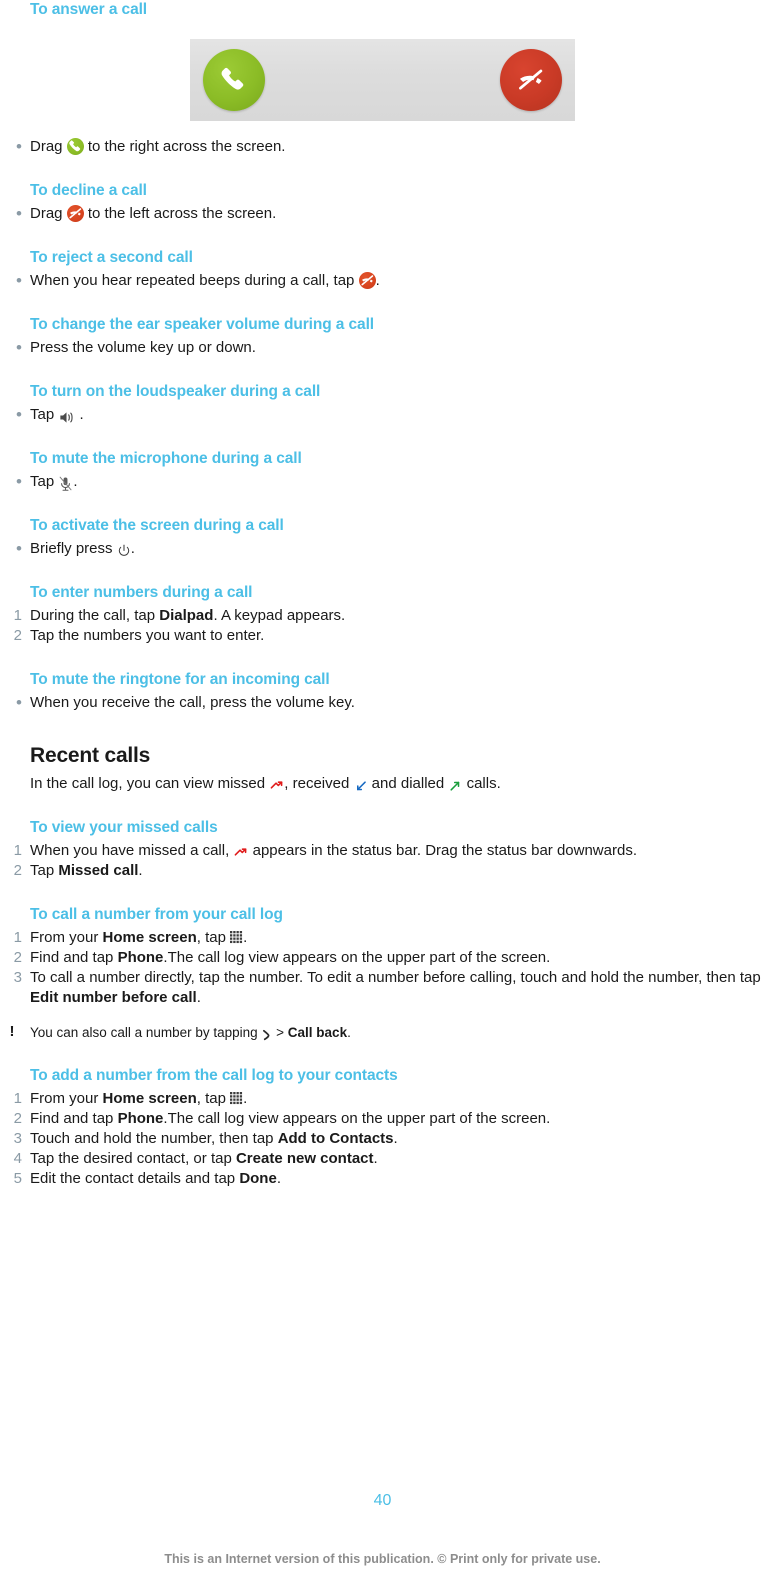  I want to click on microphone-mute-icon, so click(65, 484).